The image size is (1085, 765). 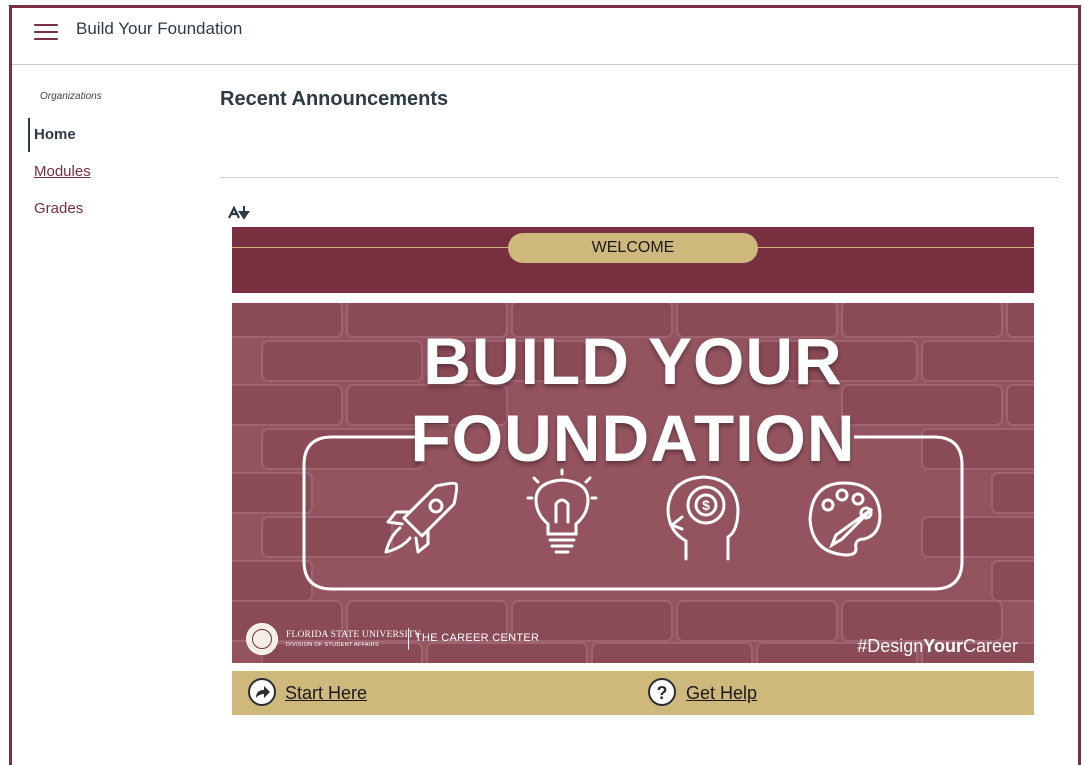 I want to click on alternative-formats-icon, so click(x=240, y=212).